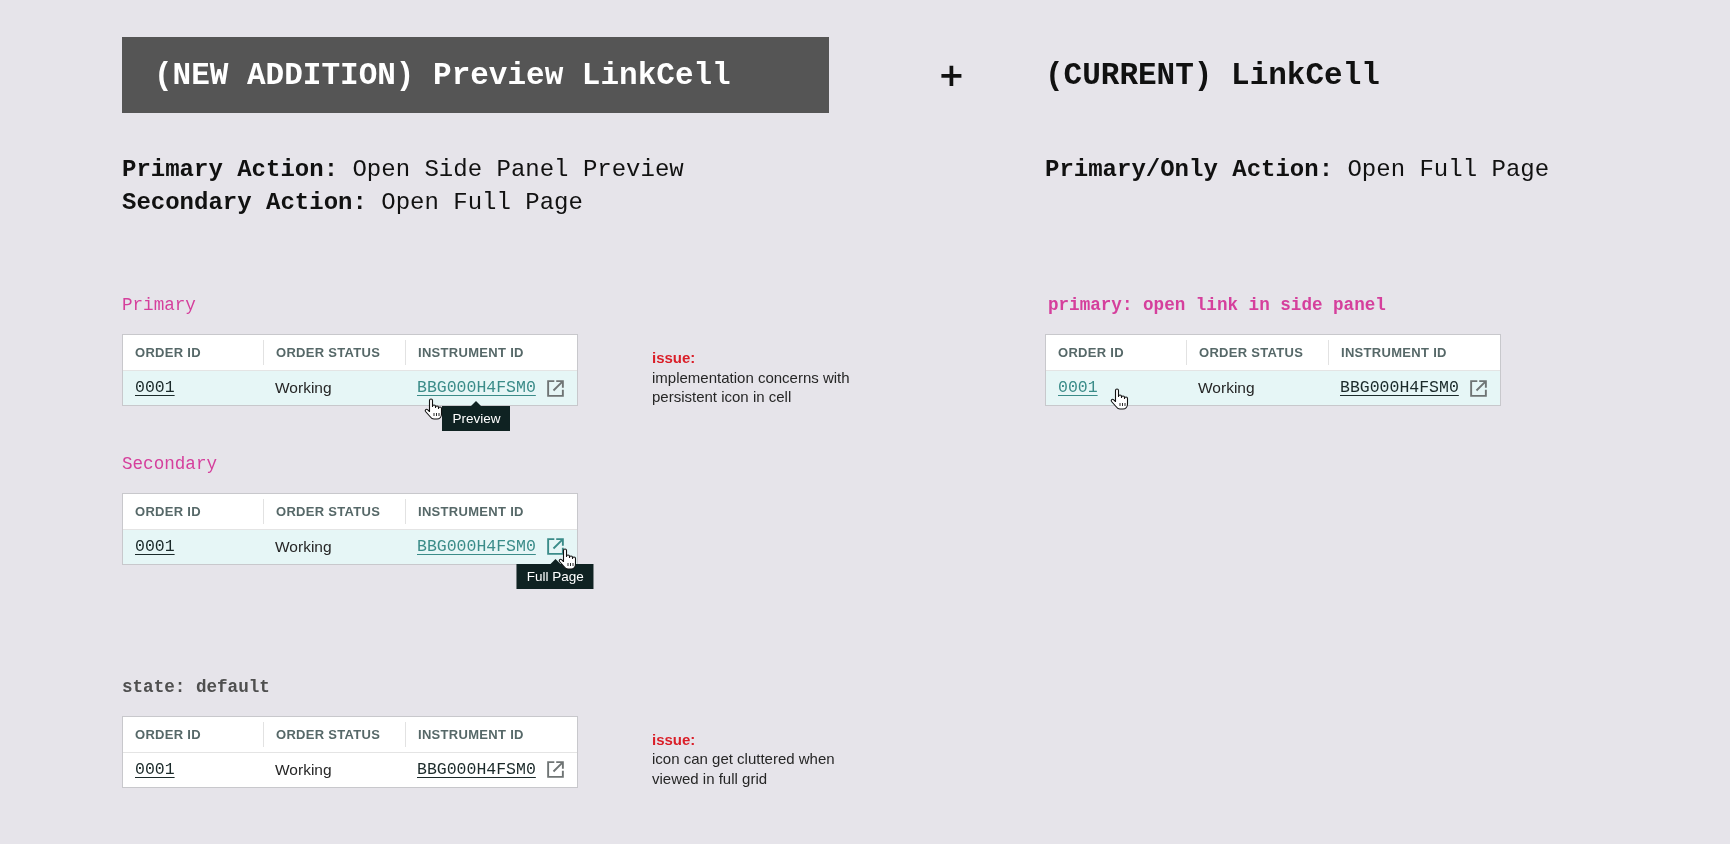 This screenshot has width=1730, height=844. Describe the element at coordinates (1297, 170) in the screenshot. I see `action-description: Primary/Only Action: Open Full Page` at that location.